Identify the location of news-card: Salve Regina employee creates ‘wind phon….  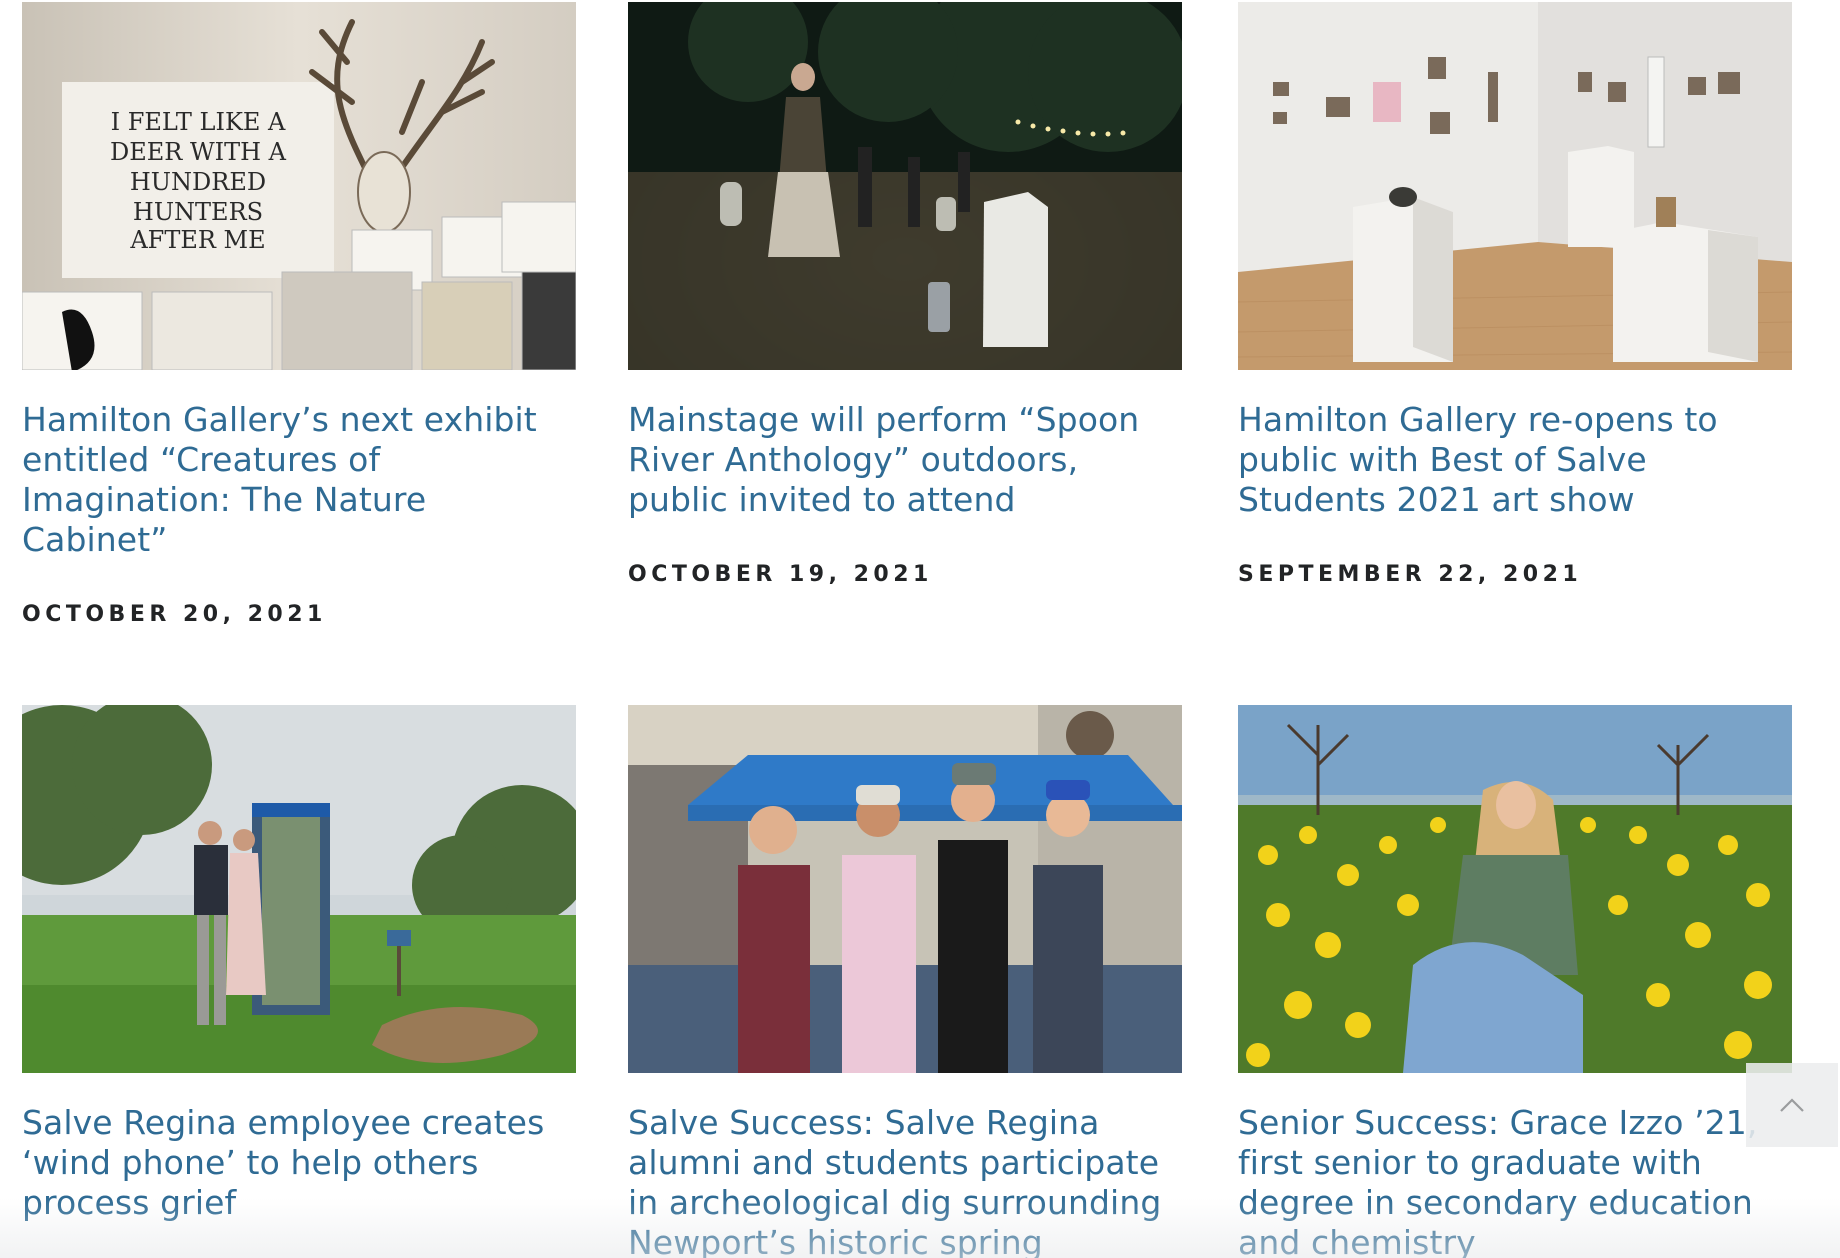
(299, 964).